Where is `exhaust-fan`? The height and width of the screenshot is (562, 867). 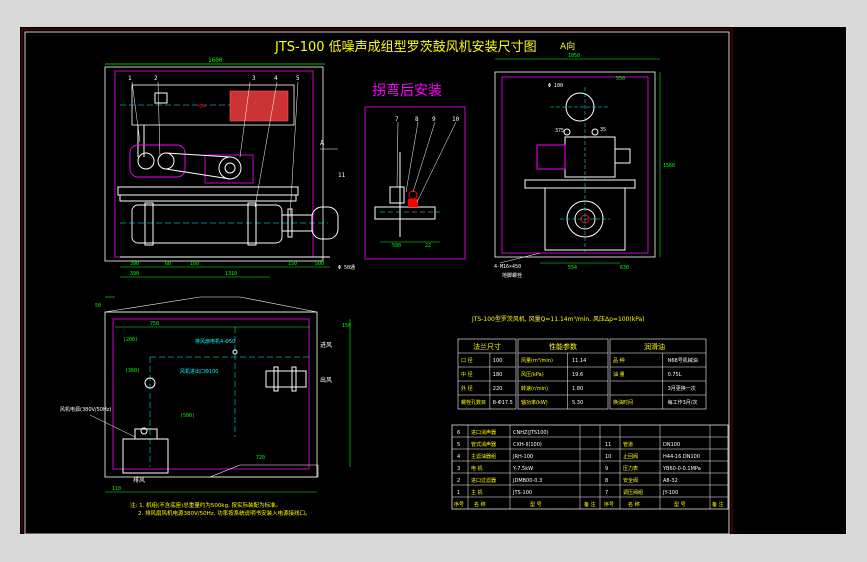 exhaust-fan is located at coordinates (145, 456).